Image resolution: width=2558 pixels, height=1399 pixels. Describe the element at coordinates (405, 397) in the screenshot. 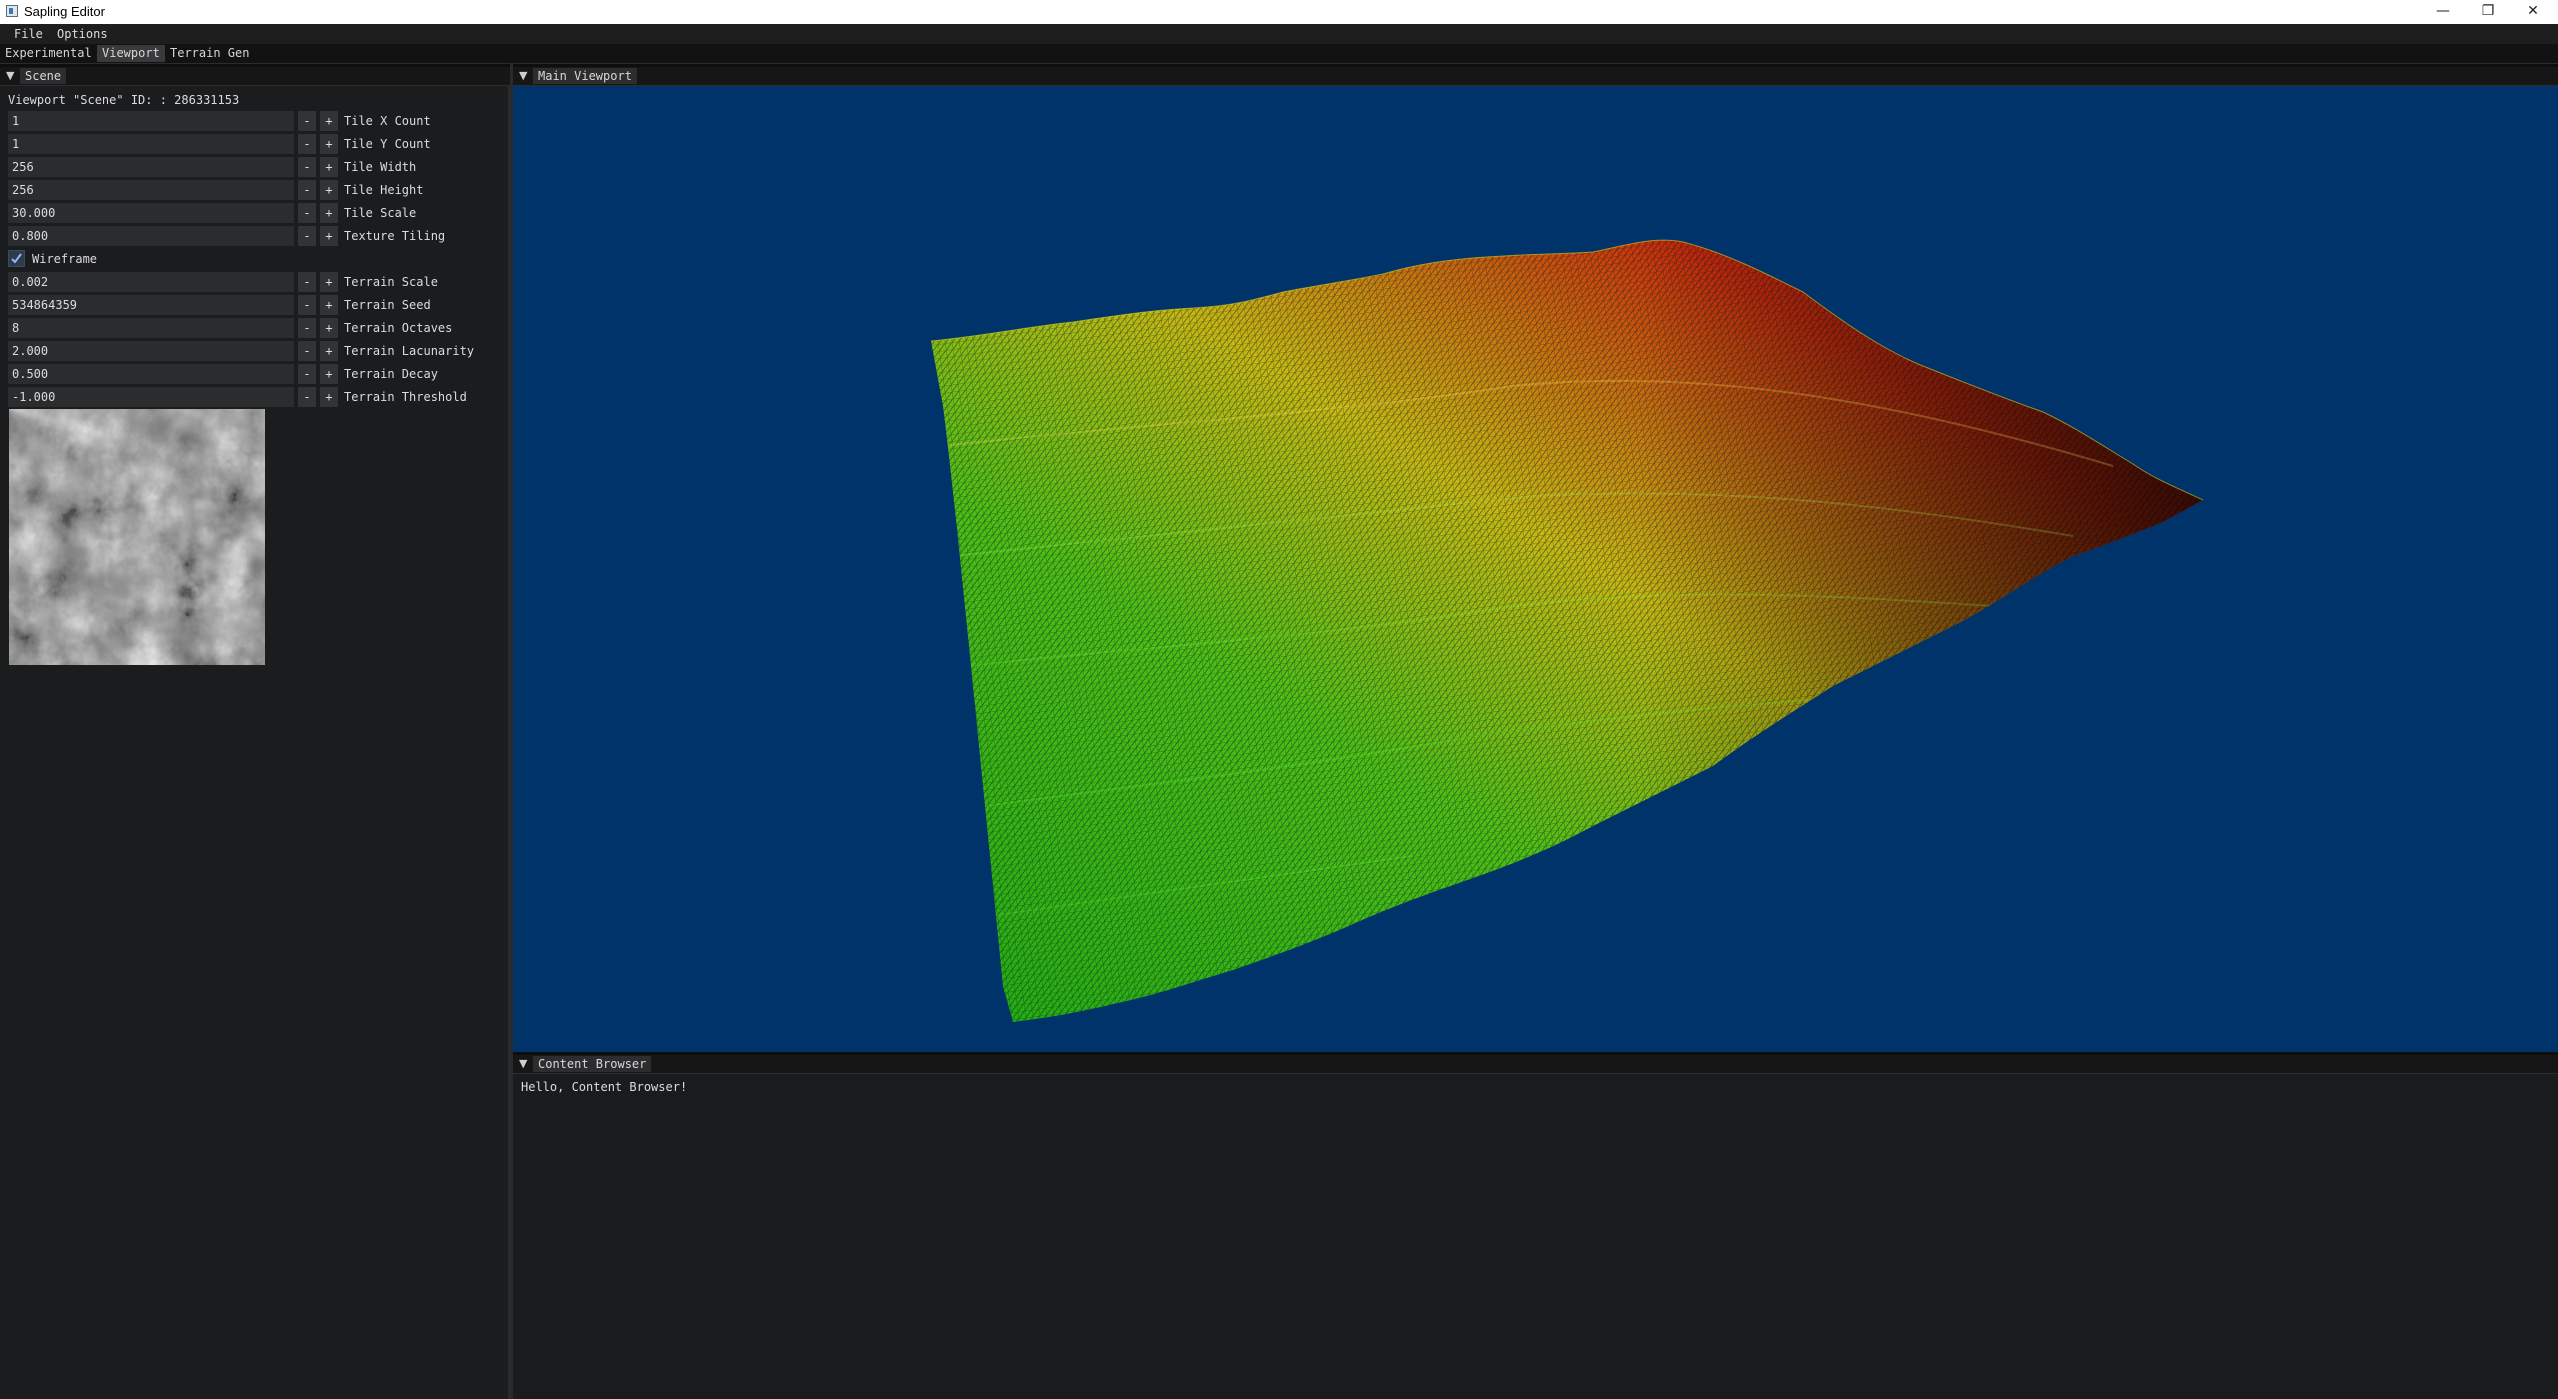

I see `field-label: Terrain Threshold` at that location.